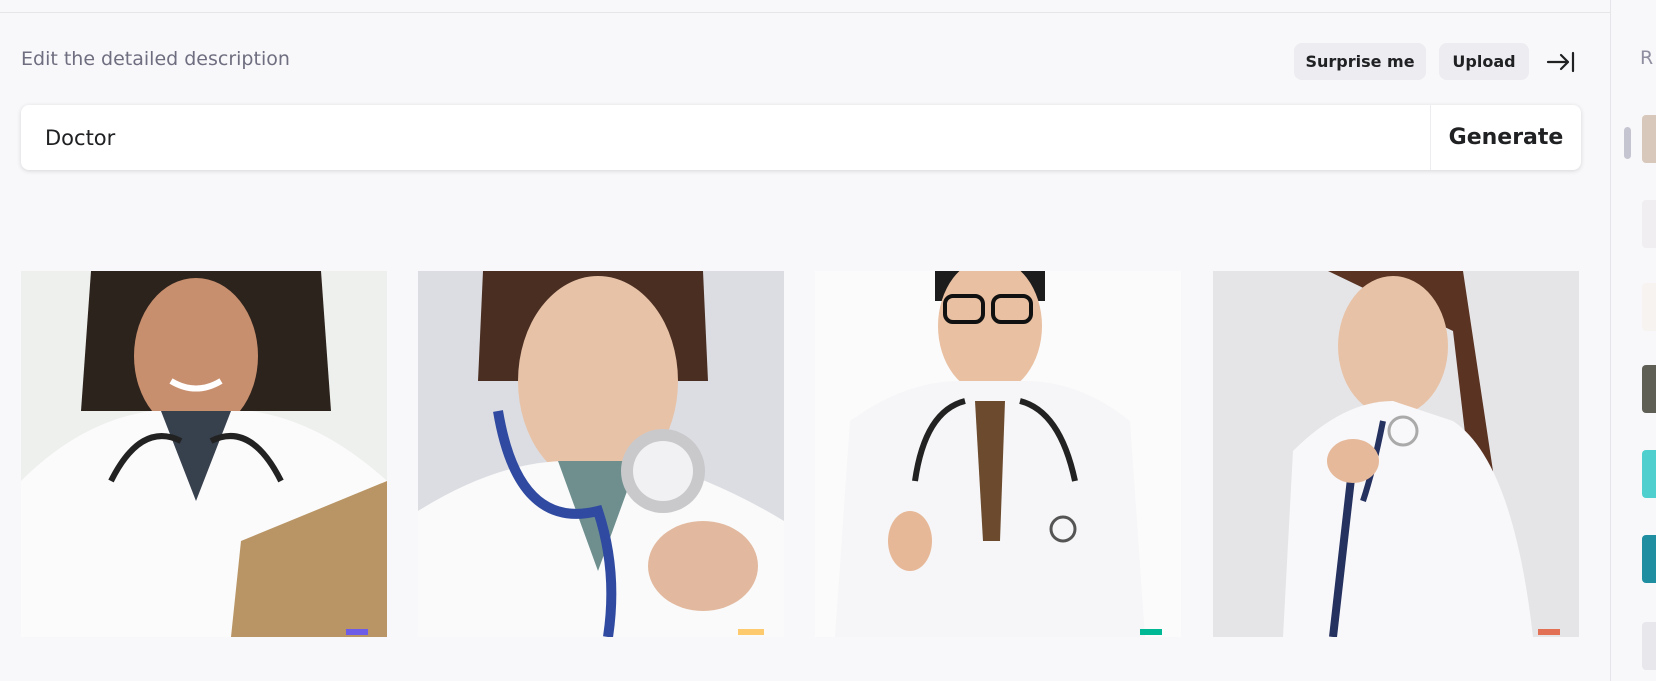  I want to click on collapse-right-icon, so click(1561, 62).